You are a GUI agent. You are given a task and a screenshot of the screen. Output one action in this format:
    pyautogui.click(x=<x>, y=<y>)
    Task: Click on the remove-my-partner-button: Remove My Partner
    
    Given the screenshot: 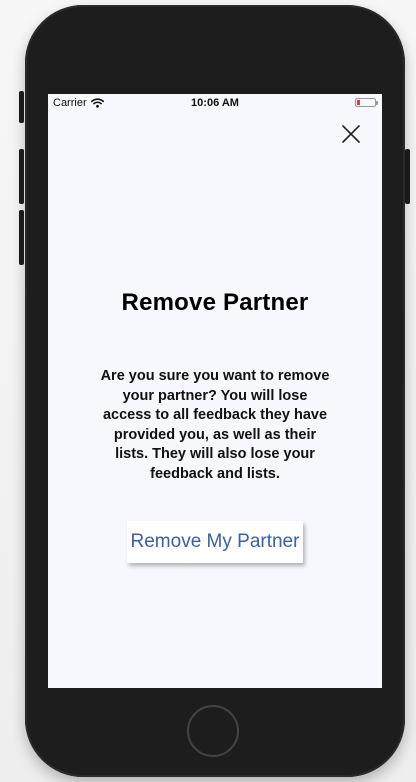 What is the action you would take?
    pyautogui.click(x=215, y=542)
    